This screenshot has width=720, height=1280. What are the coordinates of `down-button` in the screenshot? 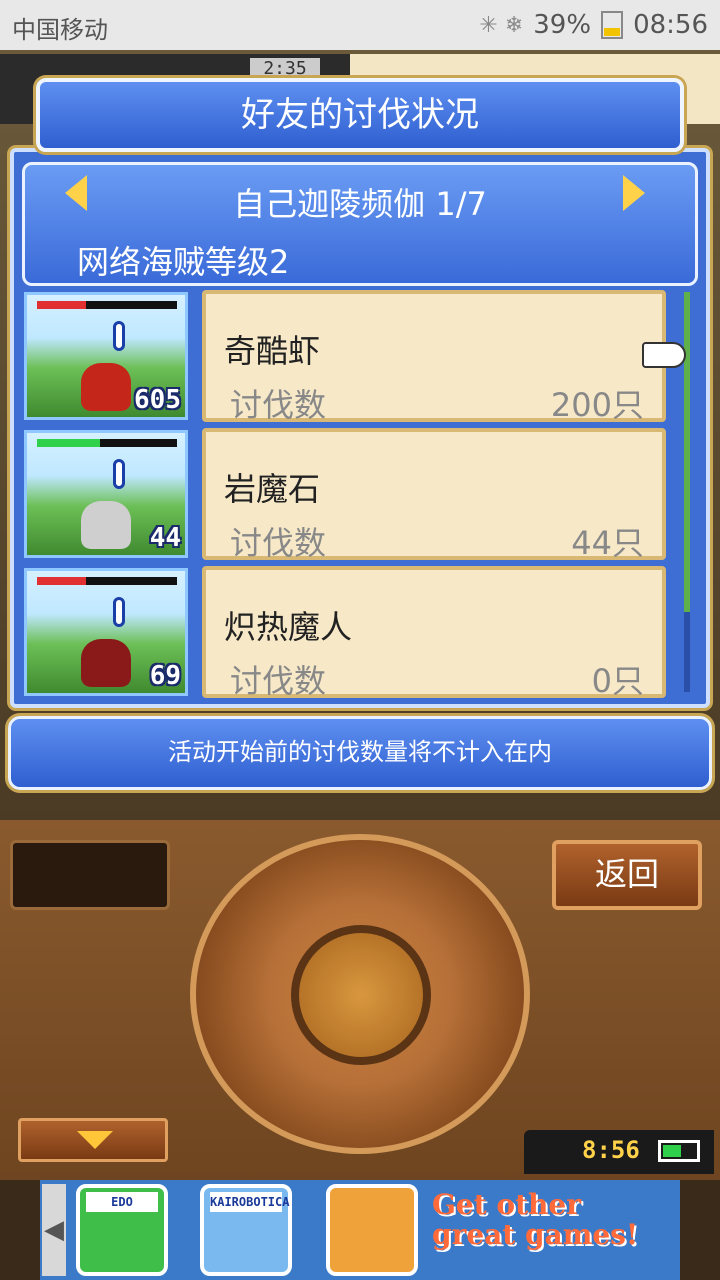 It's located at (93, 1140).